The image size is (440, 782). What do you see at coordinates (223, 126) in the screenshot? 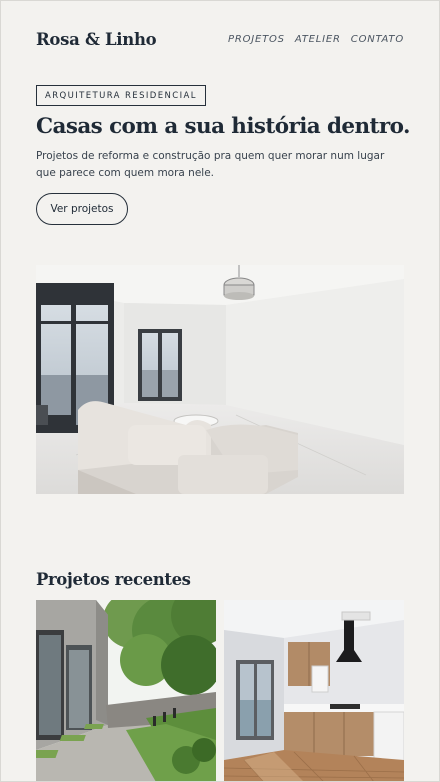
I see `hero-title: Casas com a sua história dentro.` at bounding box center [223, 126].